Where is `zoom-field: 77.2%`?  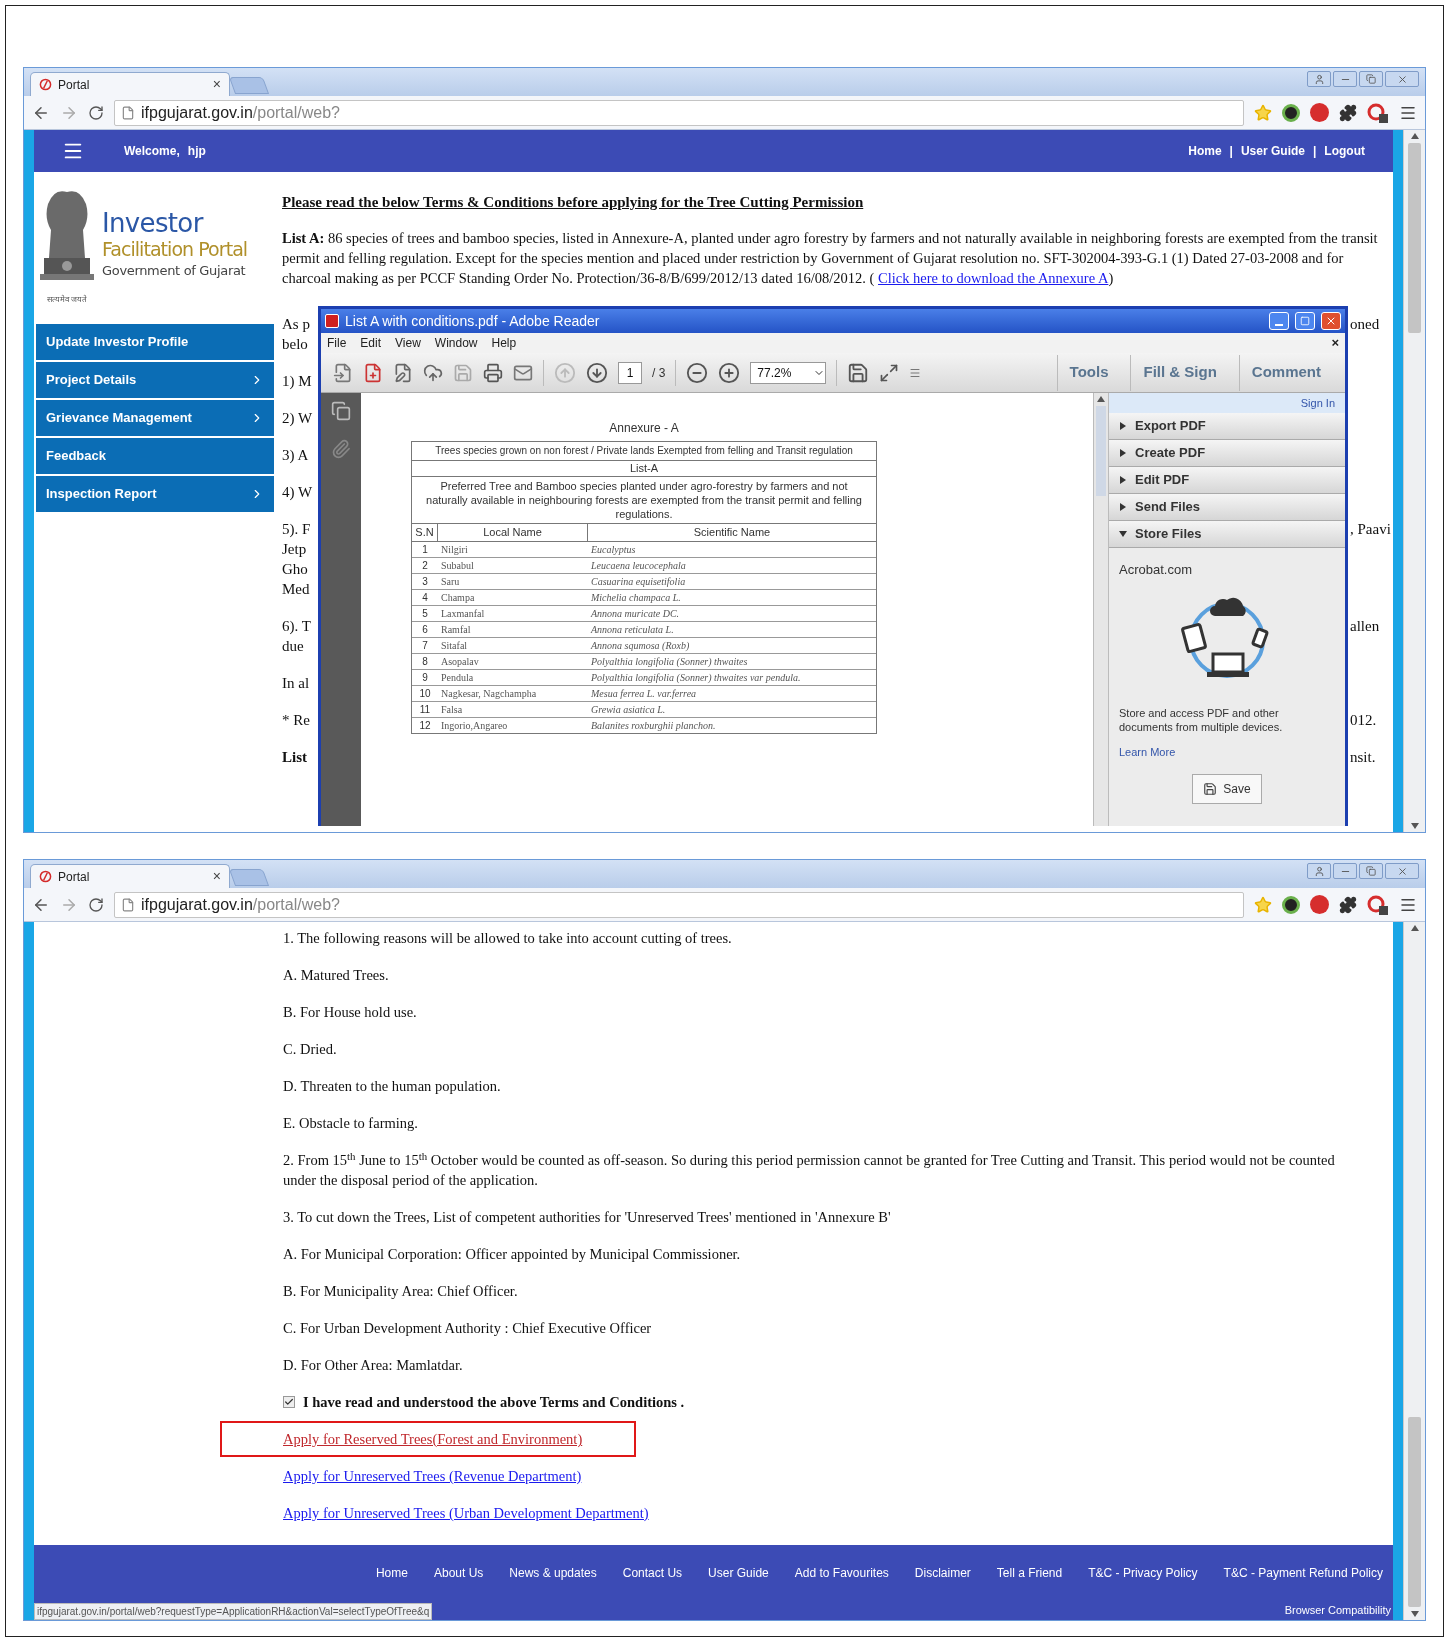
zoom-field: 77.2% is located at coordinates (788, 372).